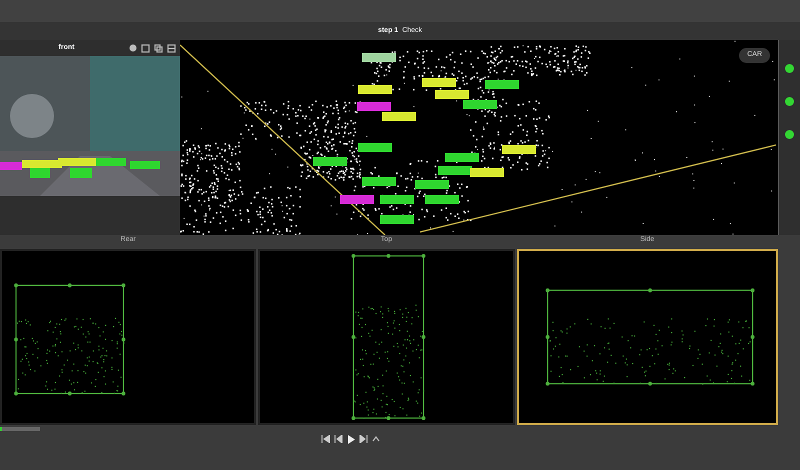 The width and height of the screenshot is (800, 470). I want to click on view-panel, so click(647, 337).